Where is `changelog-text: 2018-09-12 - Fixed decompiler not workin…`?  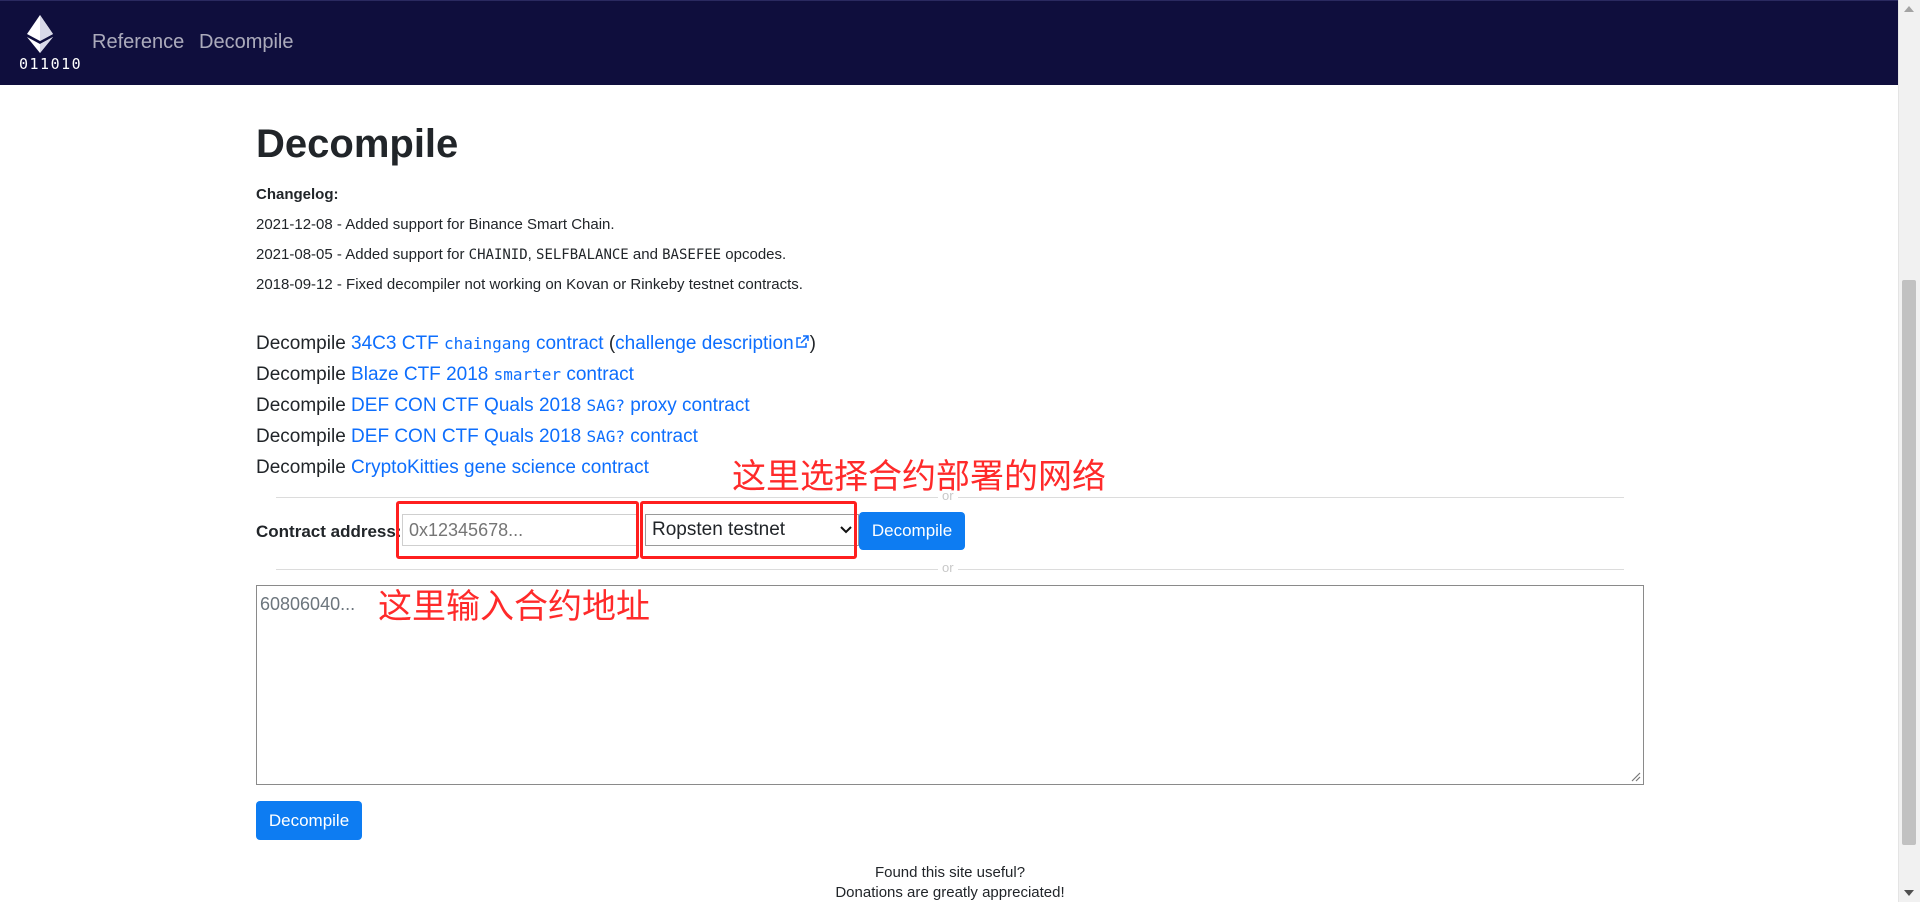
changelog-text: 2018-09-12 - Fixed decompiler not workin… is located at coordinates (529, 284).